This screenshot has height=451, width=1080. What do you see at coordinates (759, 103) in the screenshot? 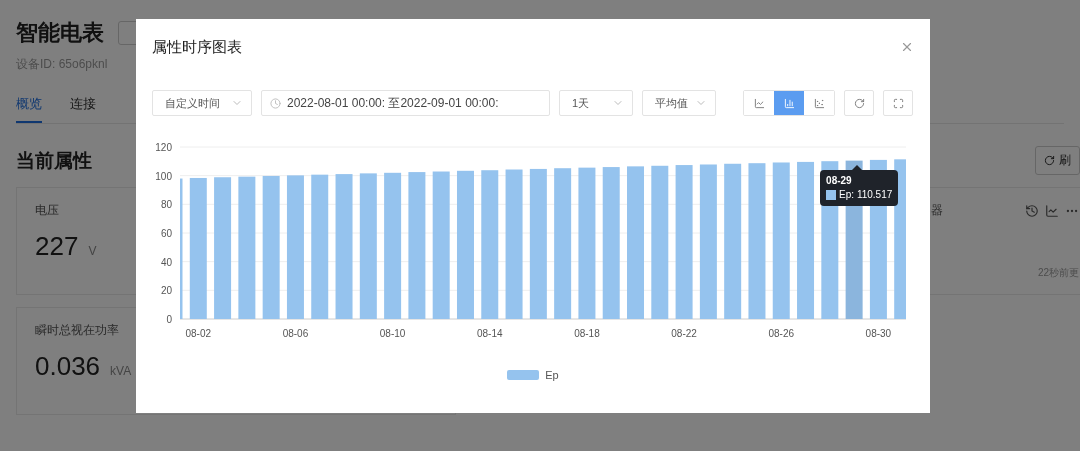
I see `line-chart-icon` at bounding box center [759, 103].